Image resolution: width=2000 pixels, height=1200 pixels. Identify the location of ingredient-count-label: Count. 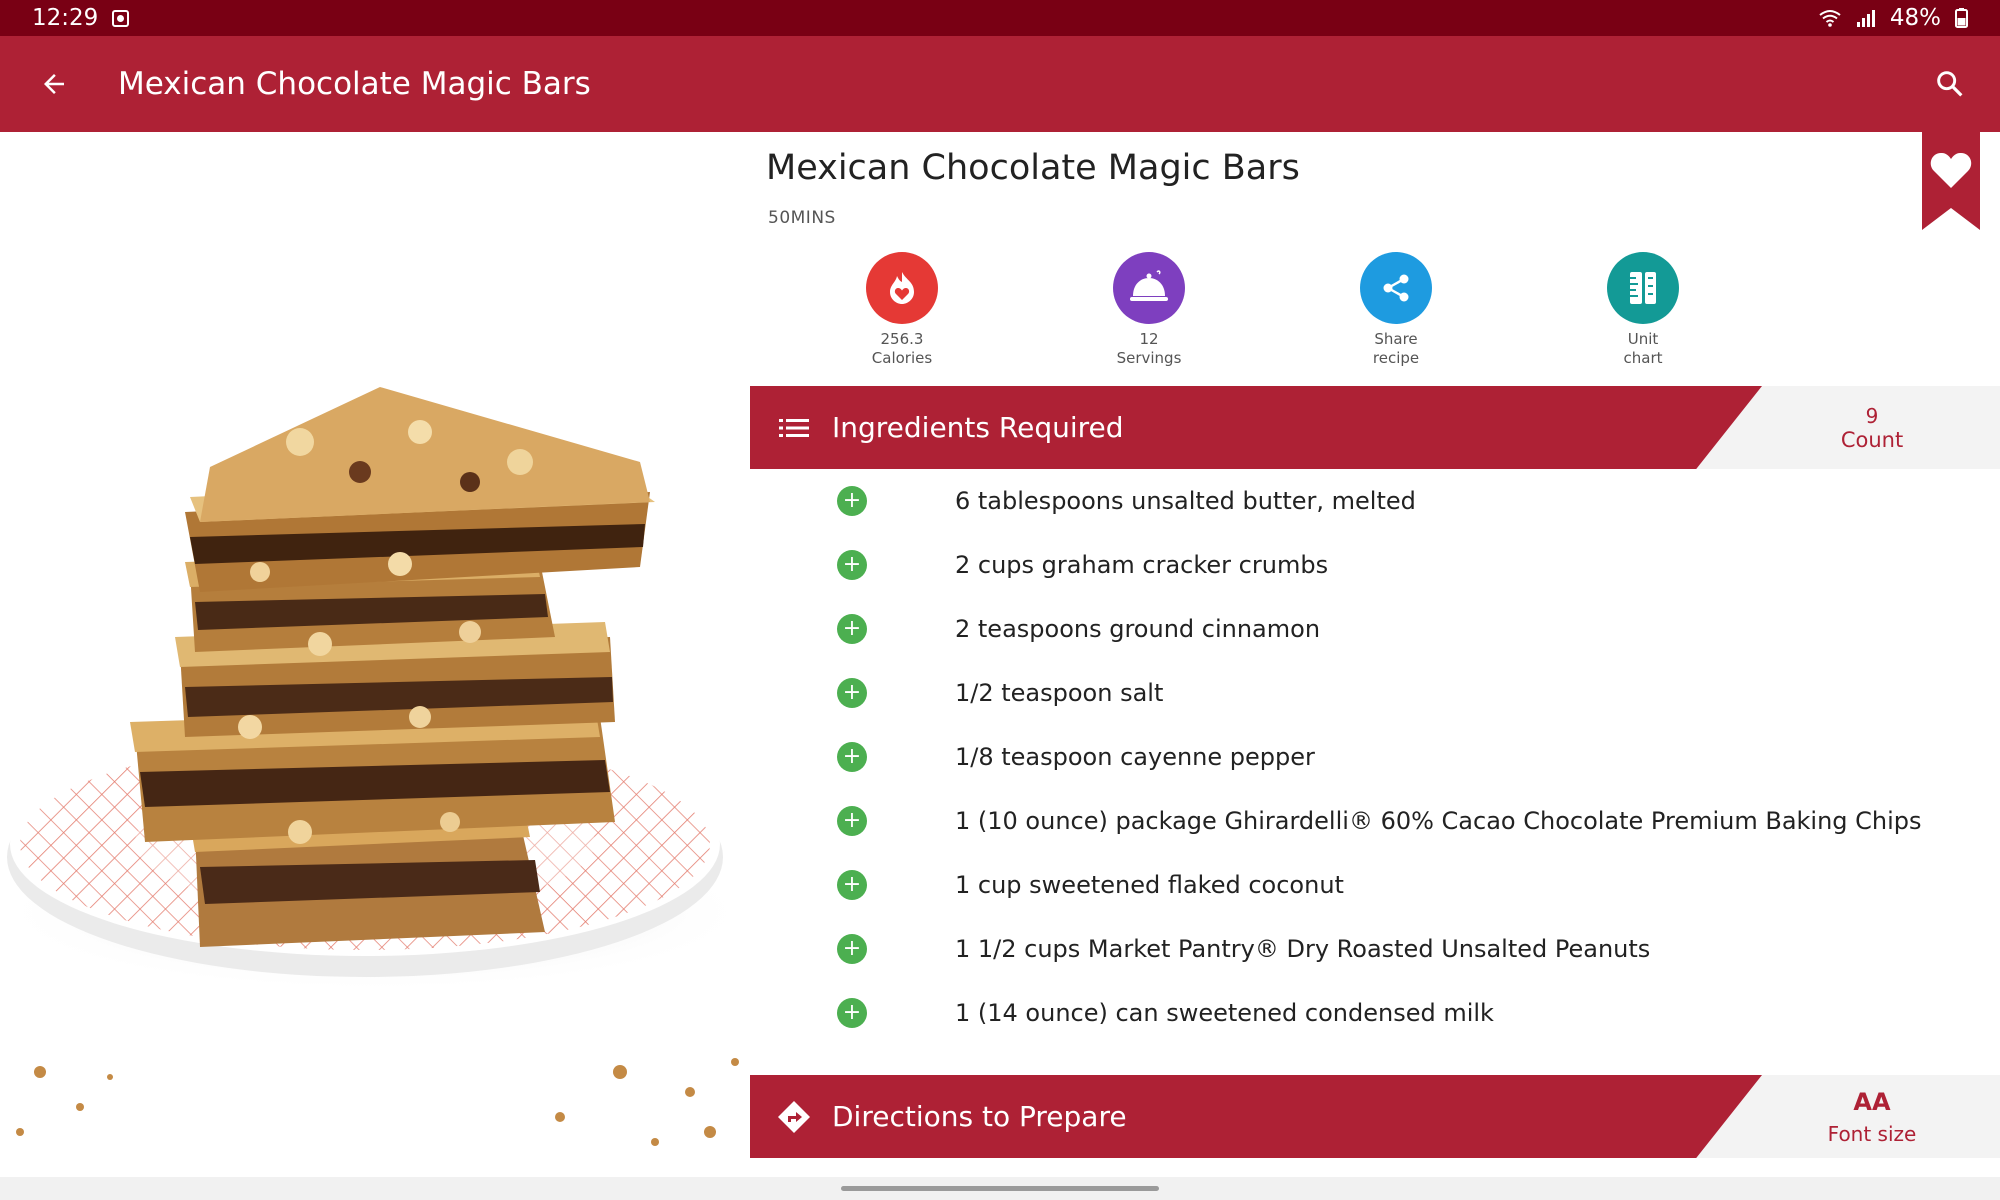
(1872, 439).